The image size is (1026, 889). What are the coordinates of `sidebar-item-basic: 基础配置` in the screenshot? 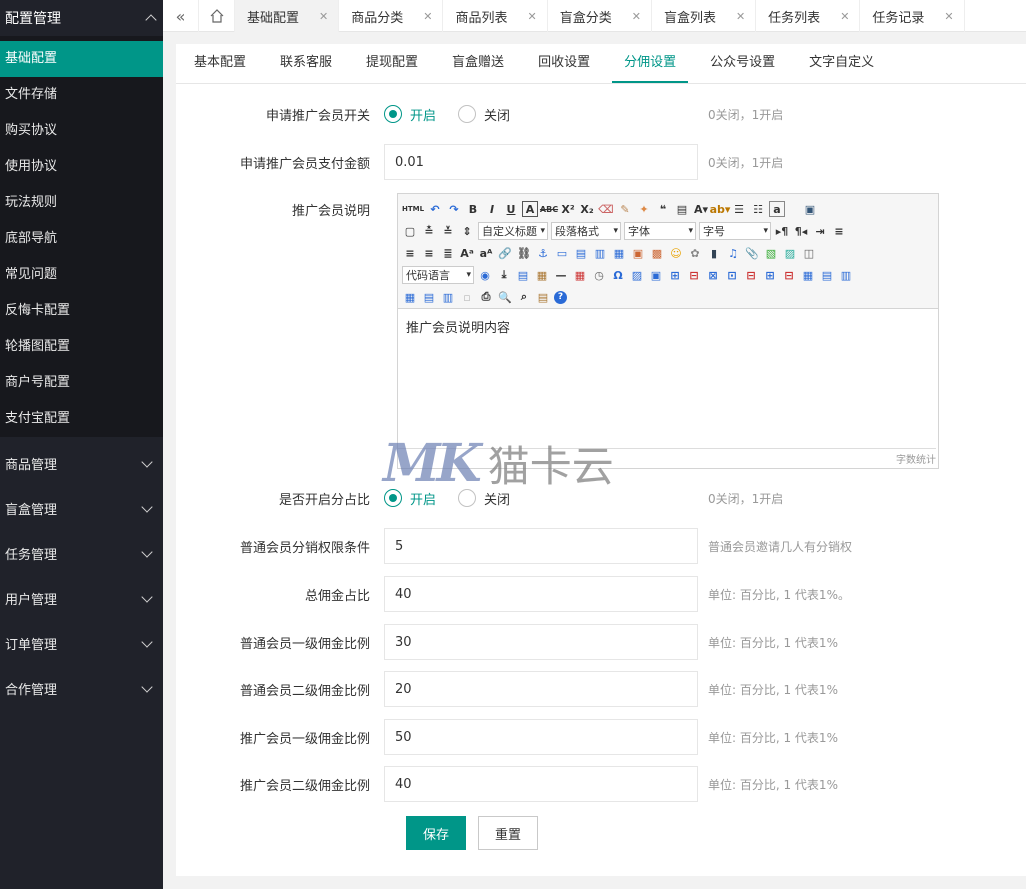 It's located at (81, 59).